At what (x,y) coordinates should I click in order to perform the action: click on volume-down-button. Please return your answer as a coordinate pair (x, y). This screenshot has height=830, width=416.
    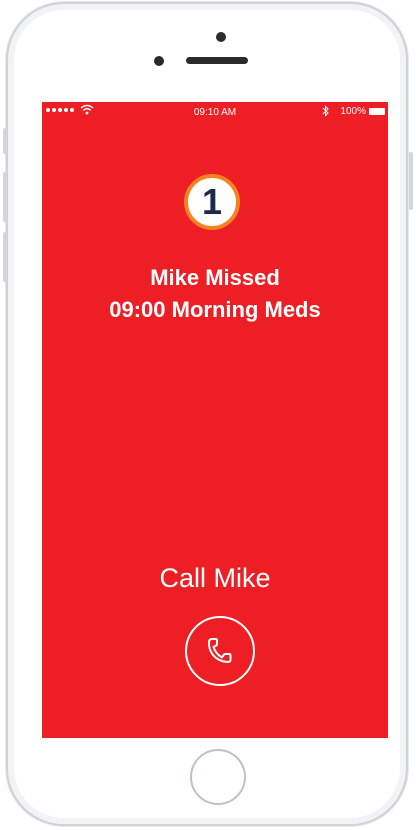
    Looking at the image, I should click on (5, 257).